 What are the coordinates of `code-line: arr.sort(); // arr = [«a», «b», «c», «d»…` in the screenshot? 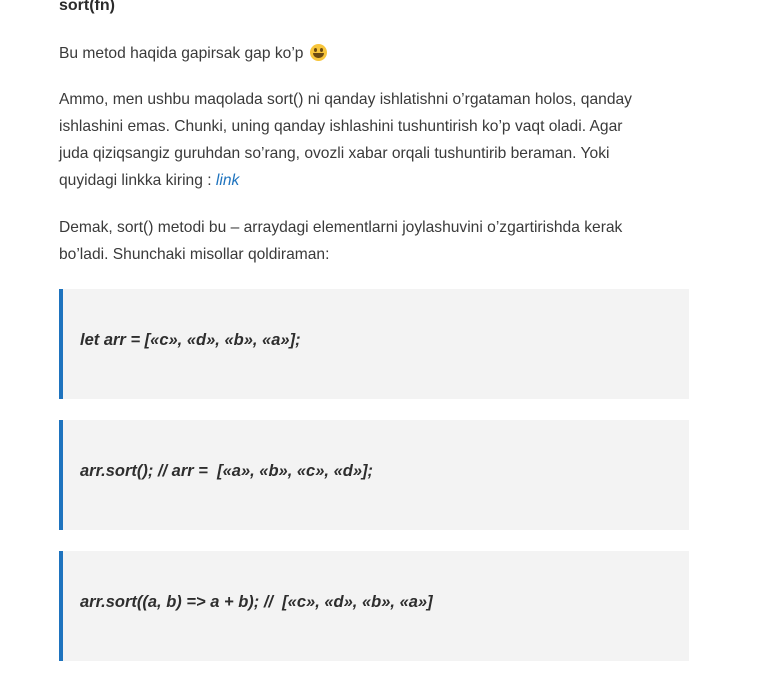 It's located at (227, 471).